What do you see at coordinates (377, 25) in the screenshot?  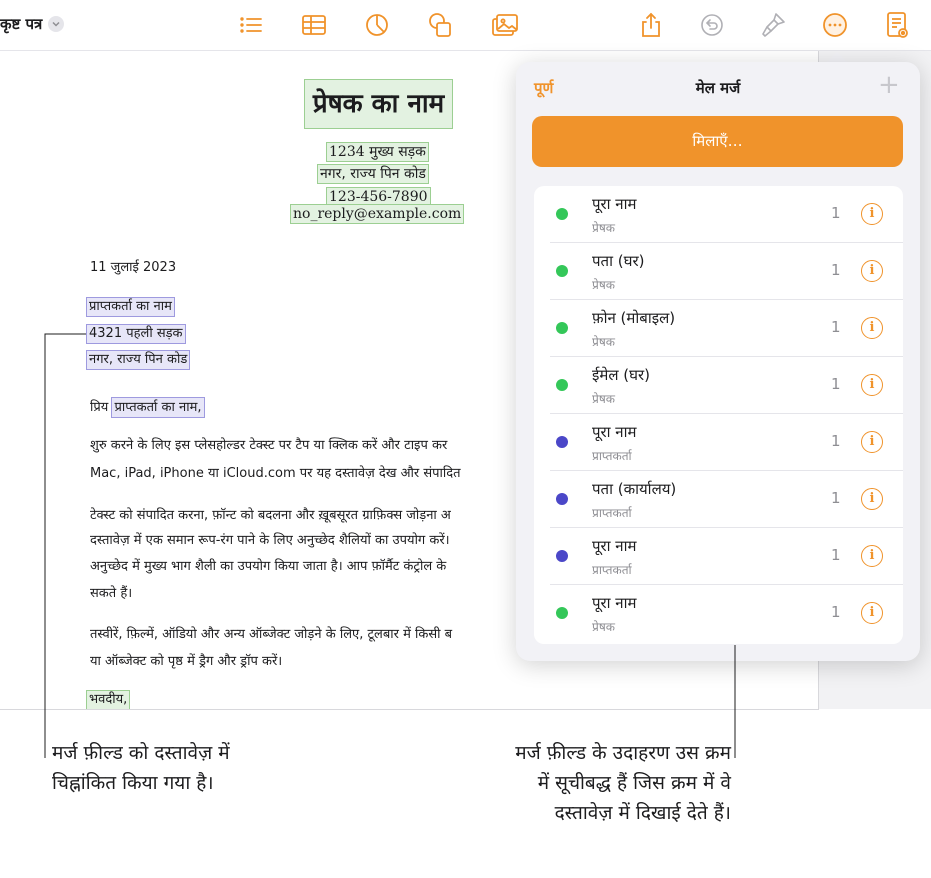 I see `chart-icon` at bounding box center [377, 25].